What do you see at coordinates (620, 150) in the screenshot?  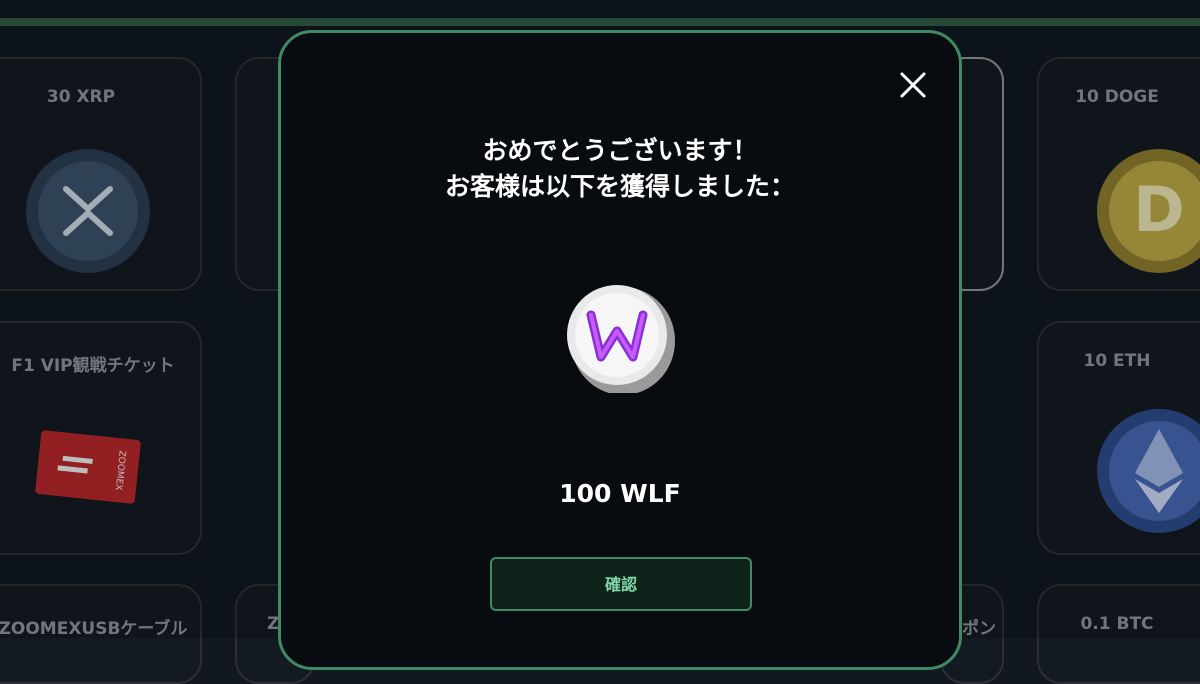 I see `modal-title-line1: おめでとうございます！` at bounding box center [620, 150].